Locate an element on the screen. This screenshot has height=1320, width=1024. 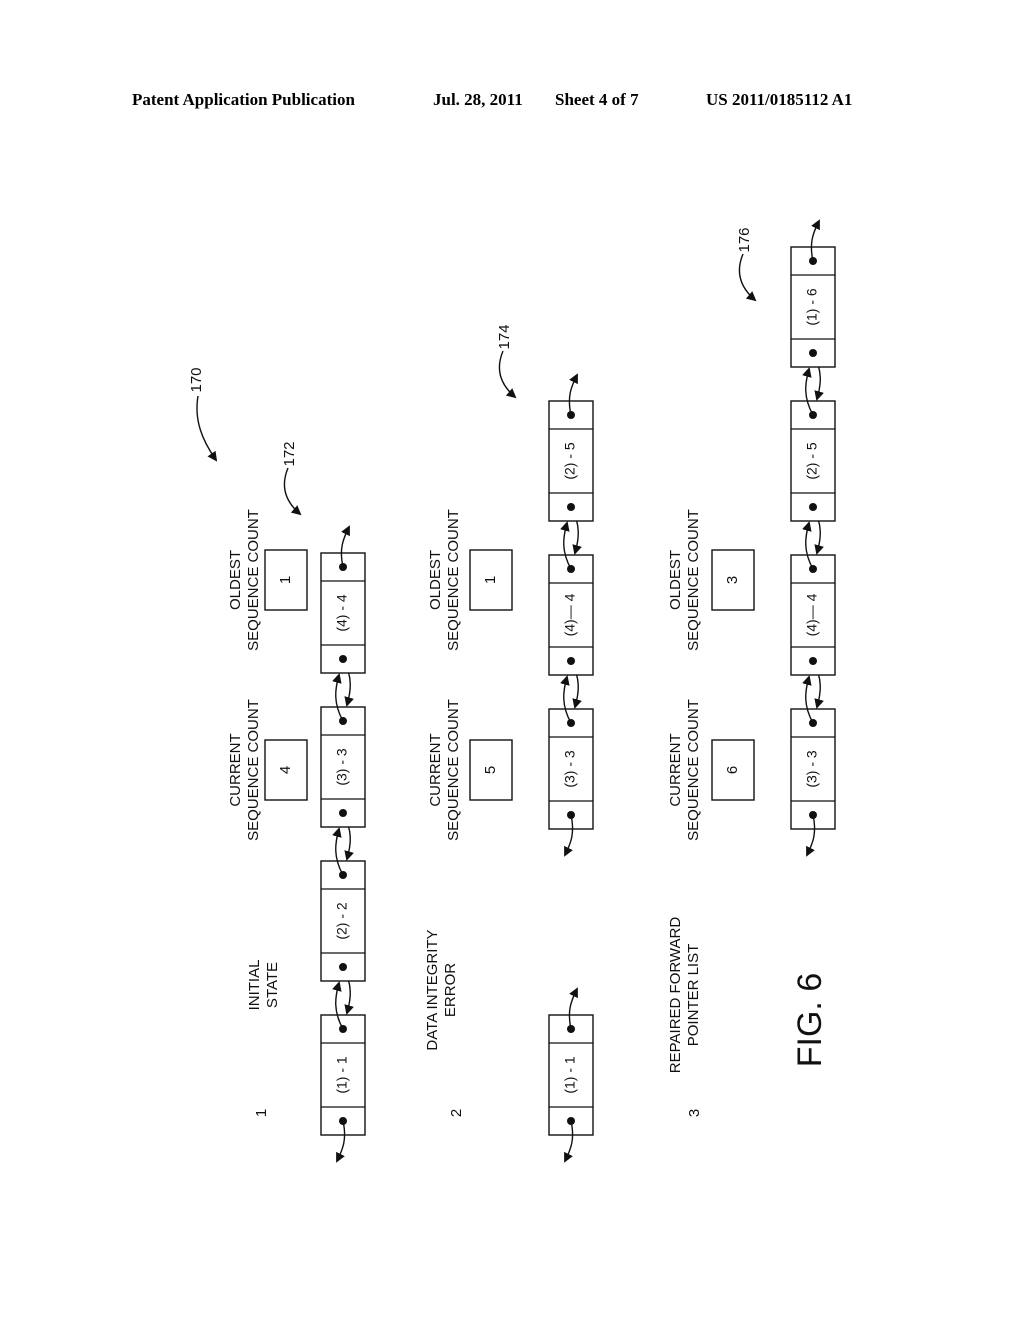
linked-list: (1) - 1 is located at coordinates (571, 1075).